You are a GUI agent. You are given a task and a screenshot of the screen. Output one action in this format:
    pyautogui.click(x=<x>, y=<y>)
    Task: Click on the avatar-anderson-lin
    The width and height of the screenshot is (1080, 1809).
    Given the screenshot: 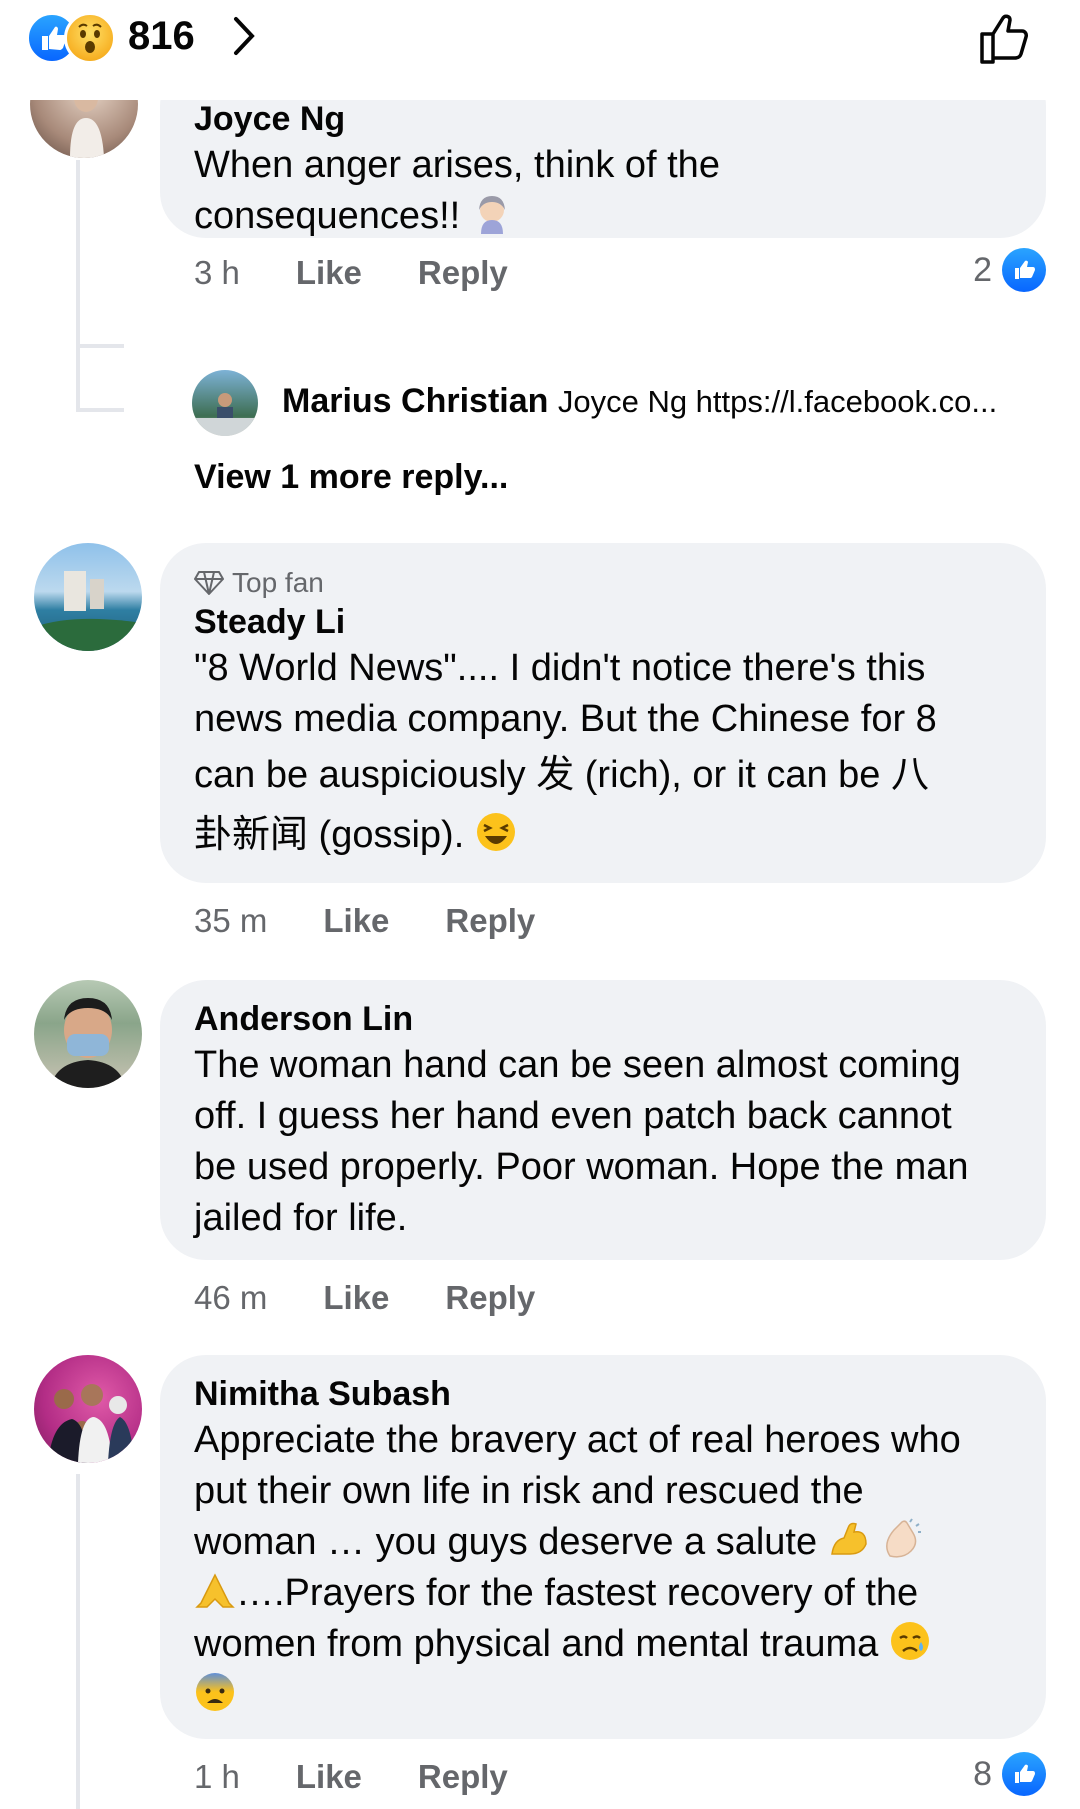 What is the action you would take?
    pyautogui.click(x=88, y=1034)
    